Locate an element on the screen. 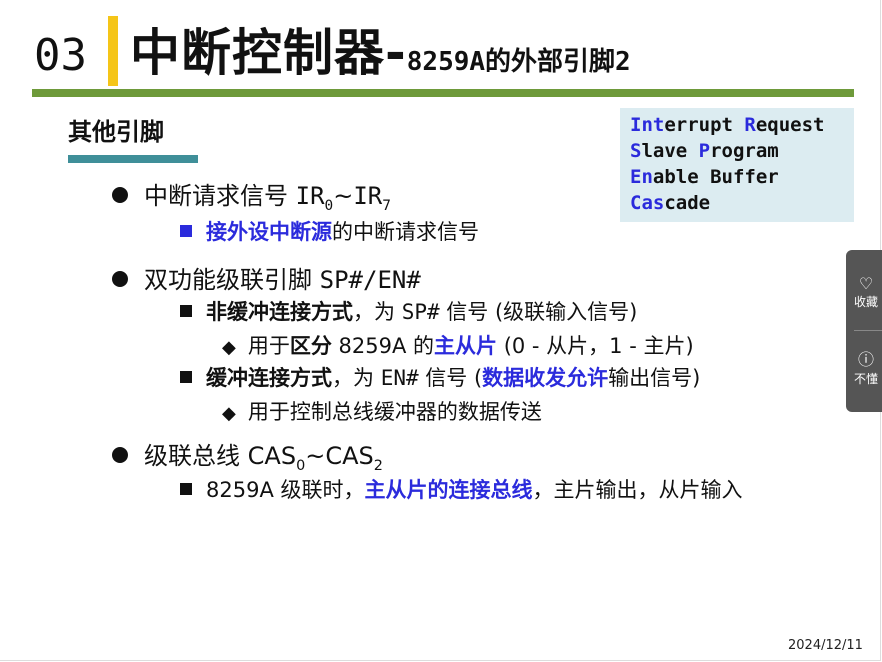 The image size is (882, 662). bullet-cas-detail: 8259A 级联时，主从片的连接总线，主片输出，从片输入 is located at coordinates (461, 489).